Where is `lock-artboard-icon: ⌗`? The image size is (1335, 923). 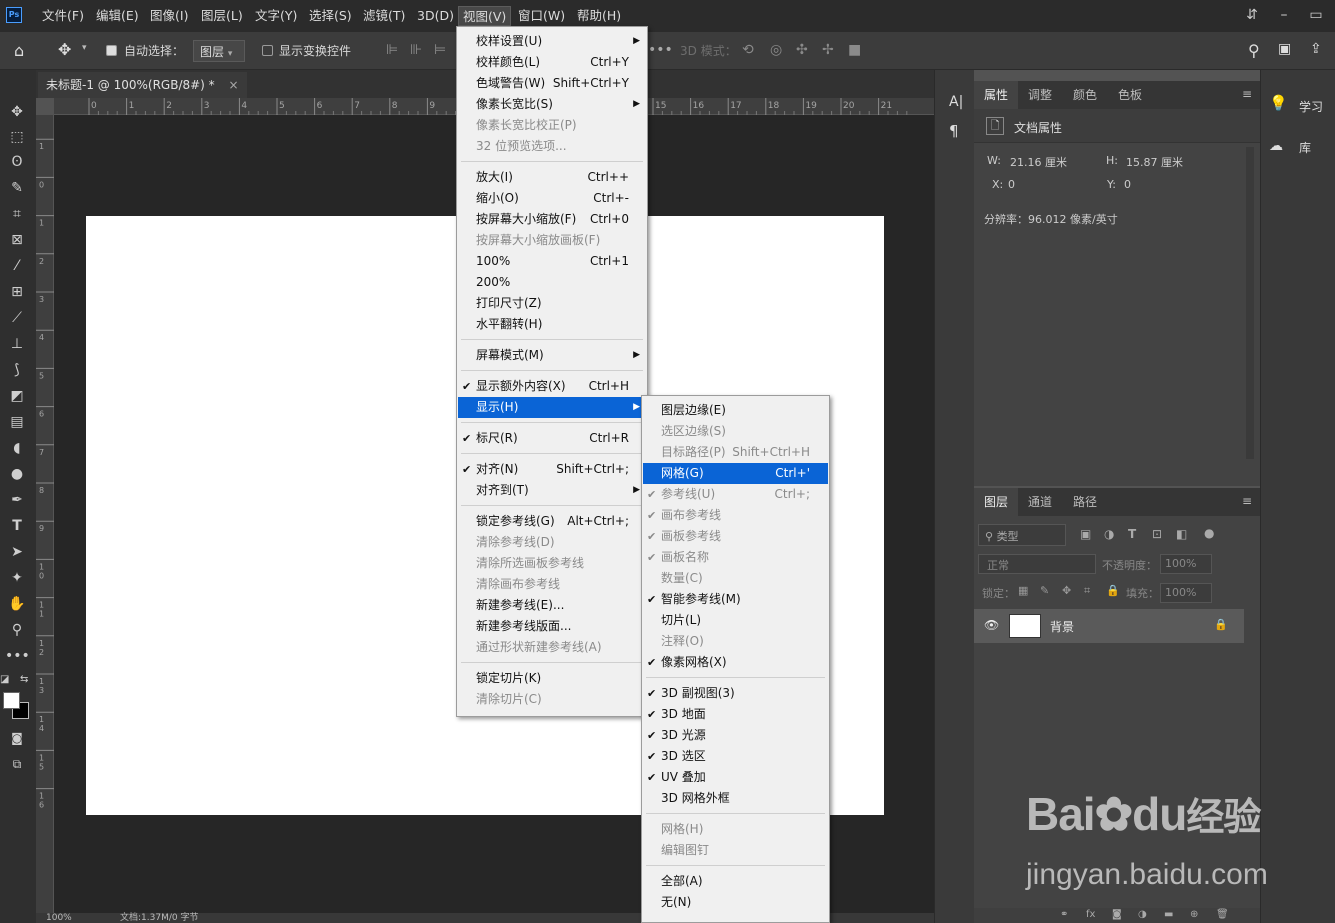 lock-artboard-icon: ⌗ is located at coordinates (1087, 591).